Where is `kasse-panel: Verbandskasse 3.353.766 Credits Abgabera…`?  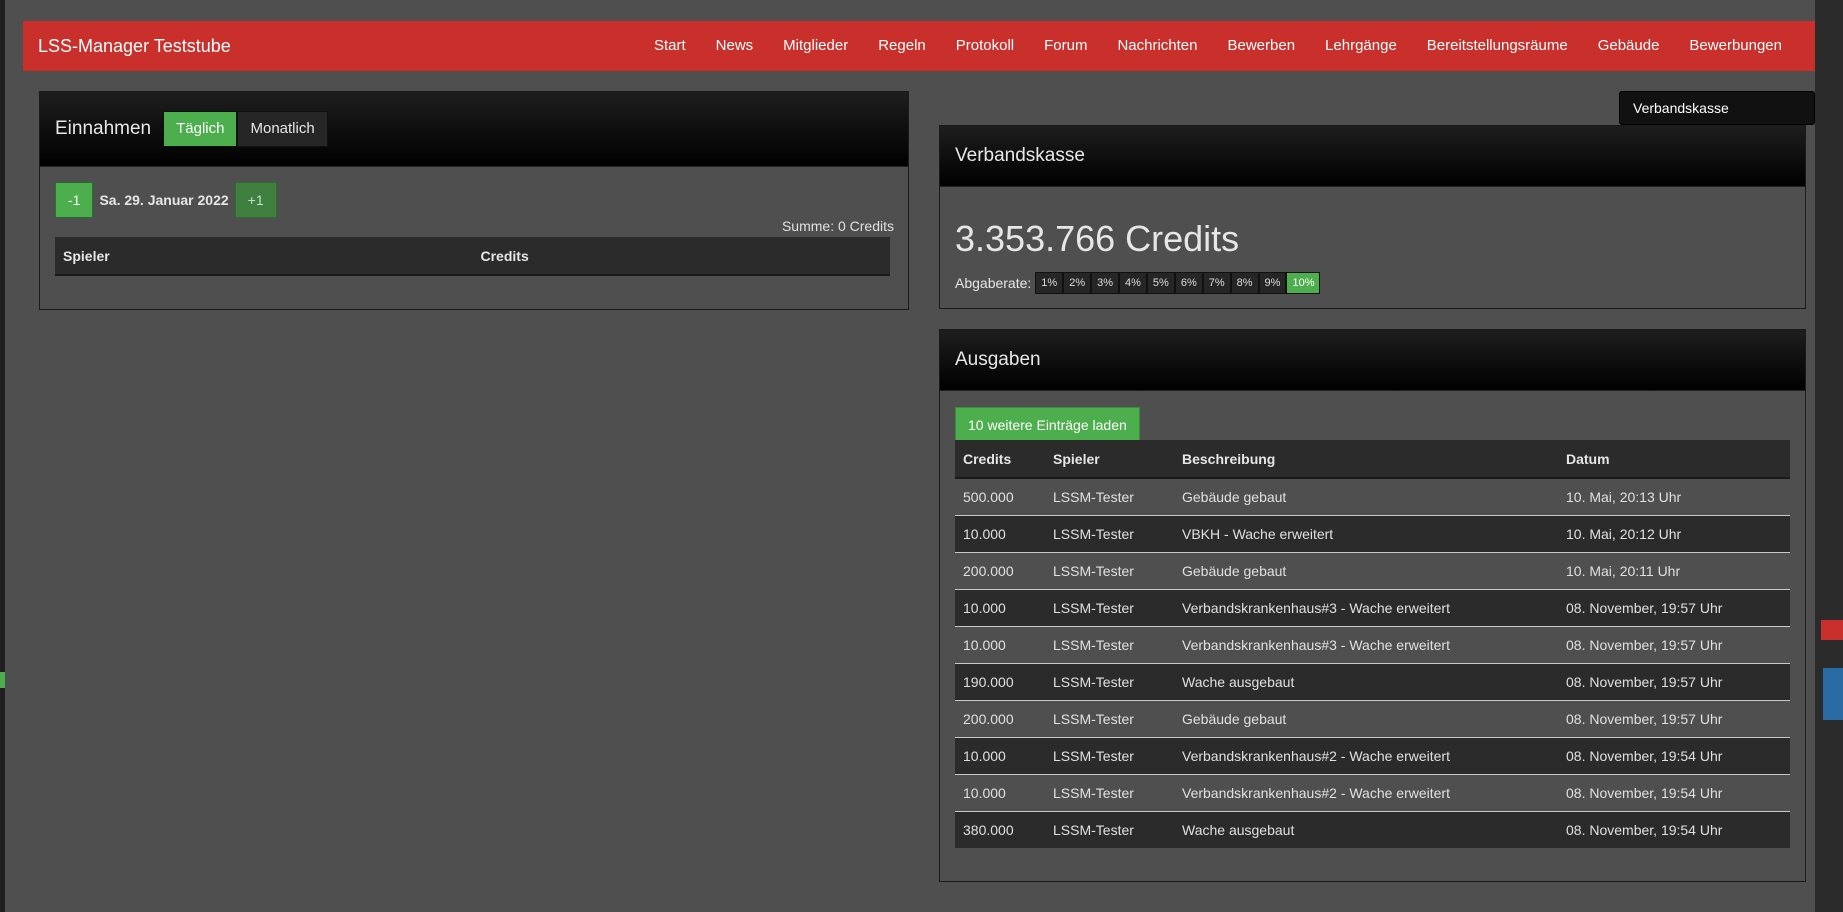
kasse-panel: Verbandskasse 3.353.766 Credits Abgabera… is located at coordinates (1372, 217).